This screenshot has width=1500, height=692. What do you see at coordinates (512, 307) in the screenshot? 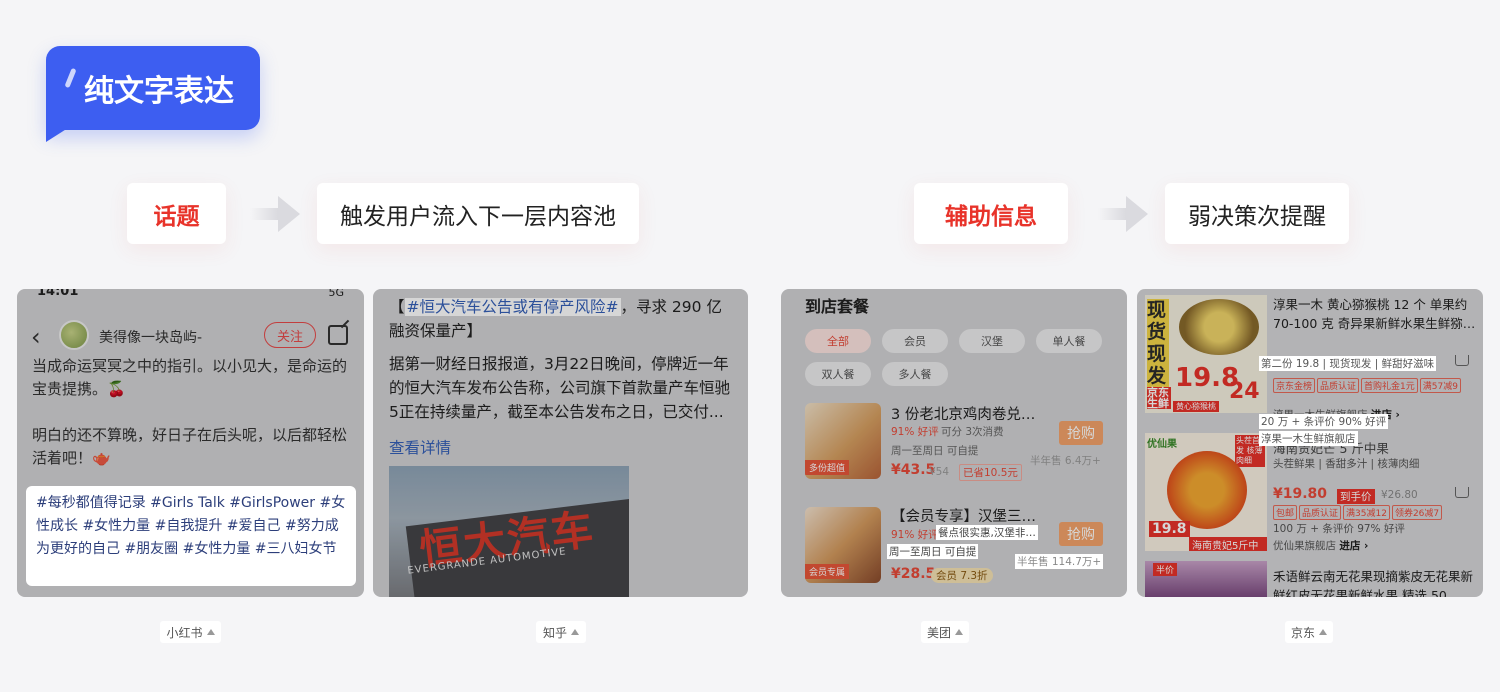
I see `topic-tag: #恒大汽车公告或有停产风险#` at bounding box center [512, 307].